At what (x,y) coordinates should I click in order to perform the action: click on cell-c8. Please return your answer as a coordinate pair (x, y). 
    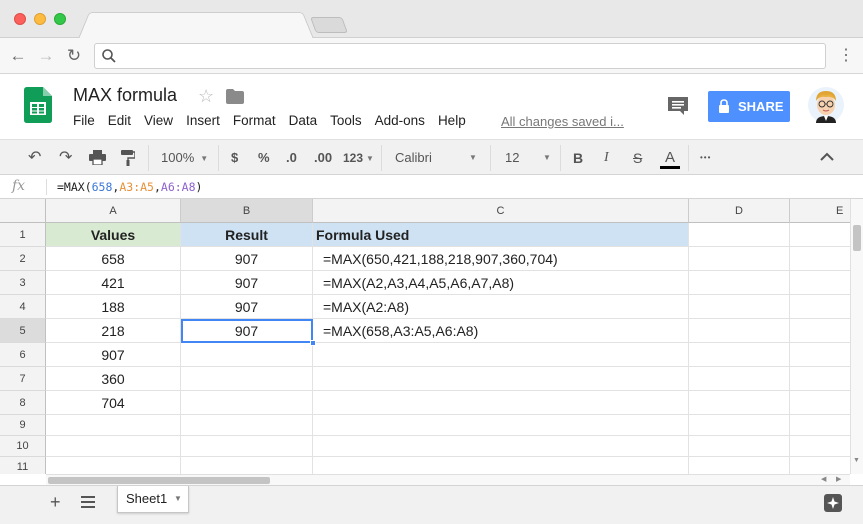
    Looking at the image, I should click on (501, 403).